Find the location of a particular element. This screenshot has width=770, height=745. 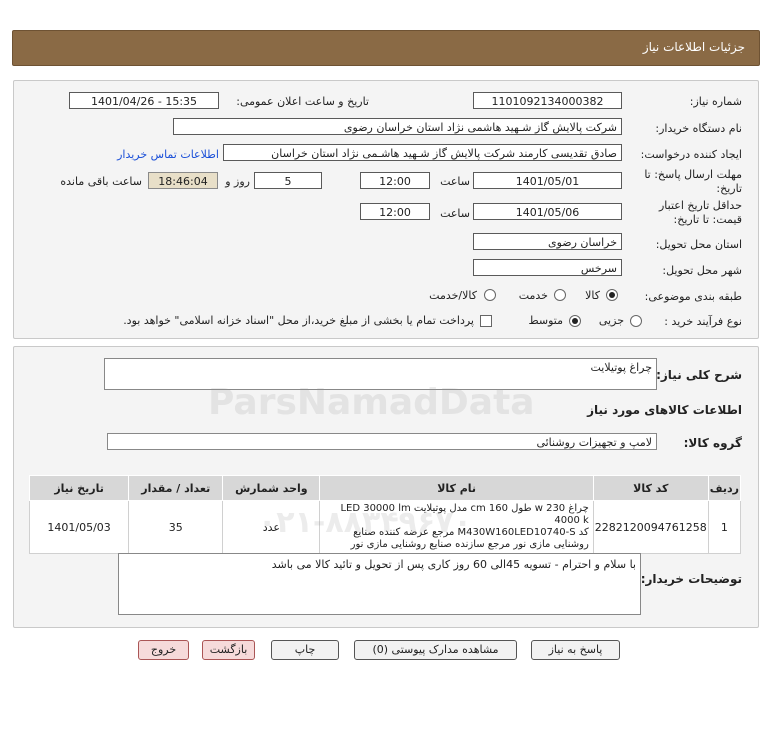

cell-date: 1401/05/03 is located at coordinates (79, 527).